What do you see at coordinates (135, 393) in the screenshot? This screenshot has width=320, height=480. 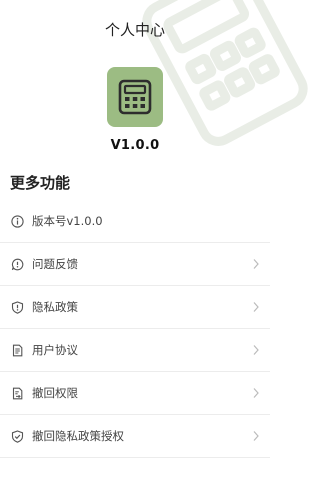 I see `menu-item-revoke-permission: 撤回权限` at bounding box center [135, 393].